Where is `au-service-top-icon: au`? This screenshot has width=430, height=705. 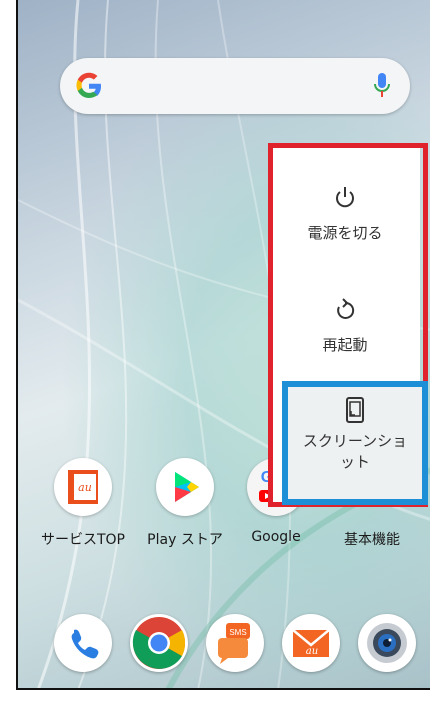 au-service-top-icon: au is located at coordinates (83, 487).